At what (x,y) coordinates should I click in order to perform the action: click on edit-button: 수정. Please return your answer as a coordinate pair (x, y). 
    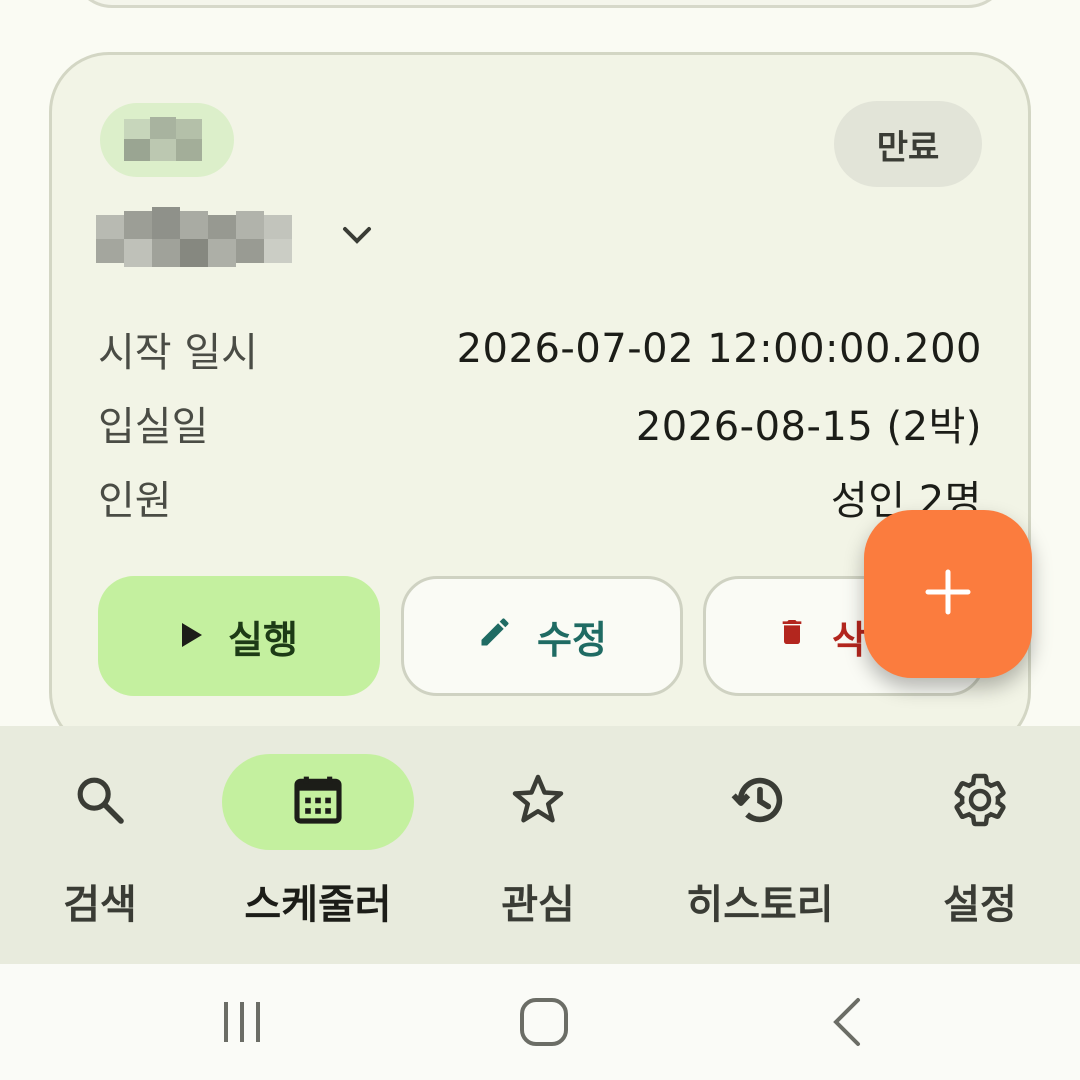
    Looking at the image, I should click on (542, 636).